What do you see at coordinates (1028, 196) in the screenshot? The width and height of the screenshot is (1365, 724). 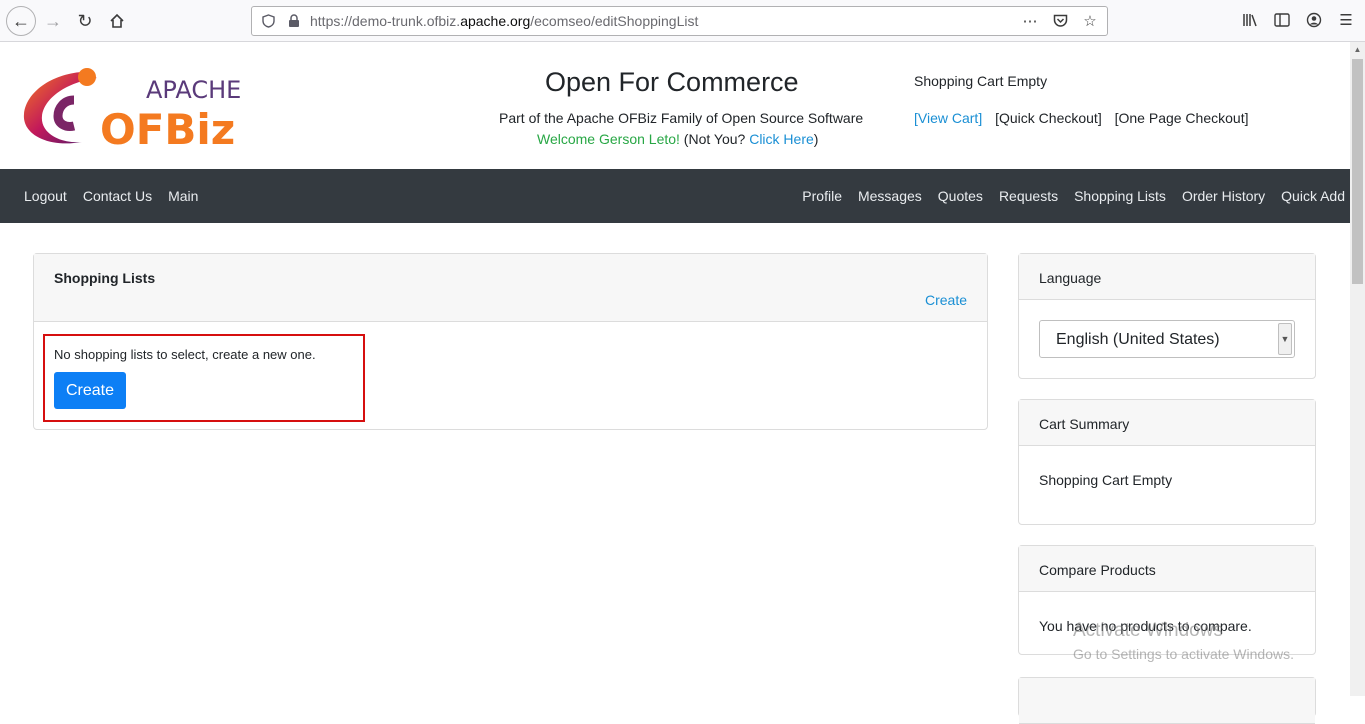 I see `nav-requests: Requests` at bounding box center [1028, 196].